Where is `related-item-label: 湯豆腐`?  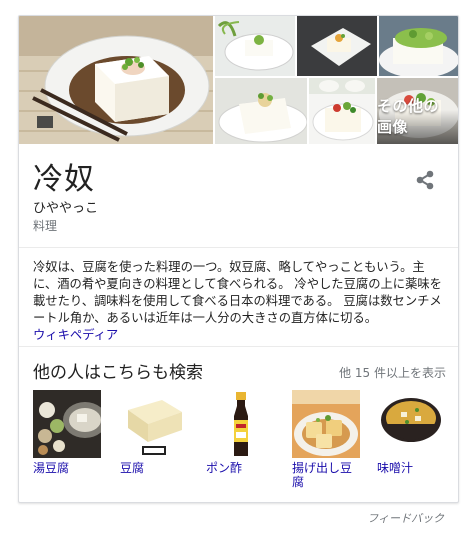
related-item-label: 湯豆腐 is located at coordinates (51, 468).